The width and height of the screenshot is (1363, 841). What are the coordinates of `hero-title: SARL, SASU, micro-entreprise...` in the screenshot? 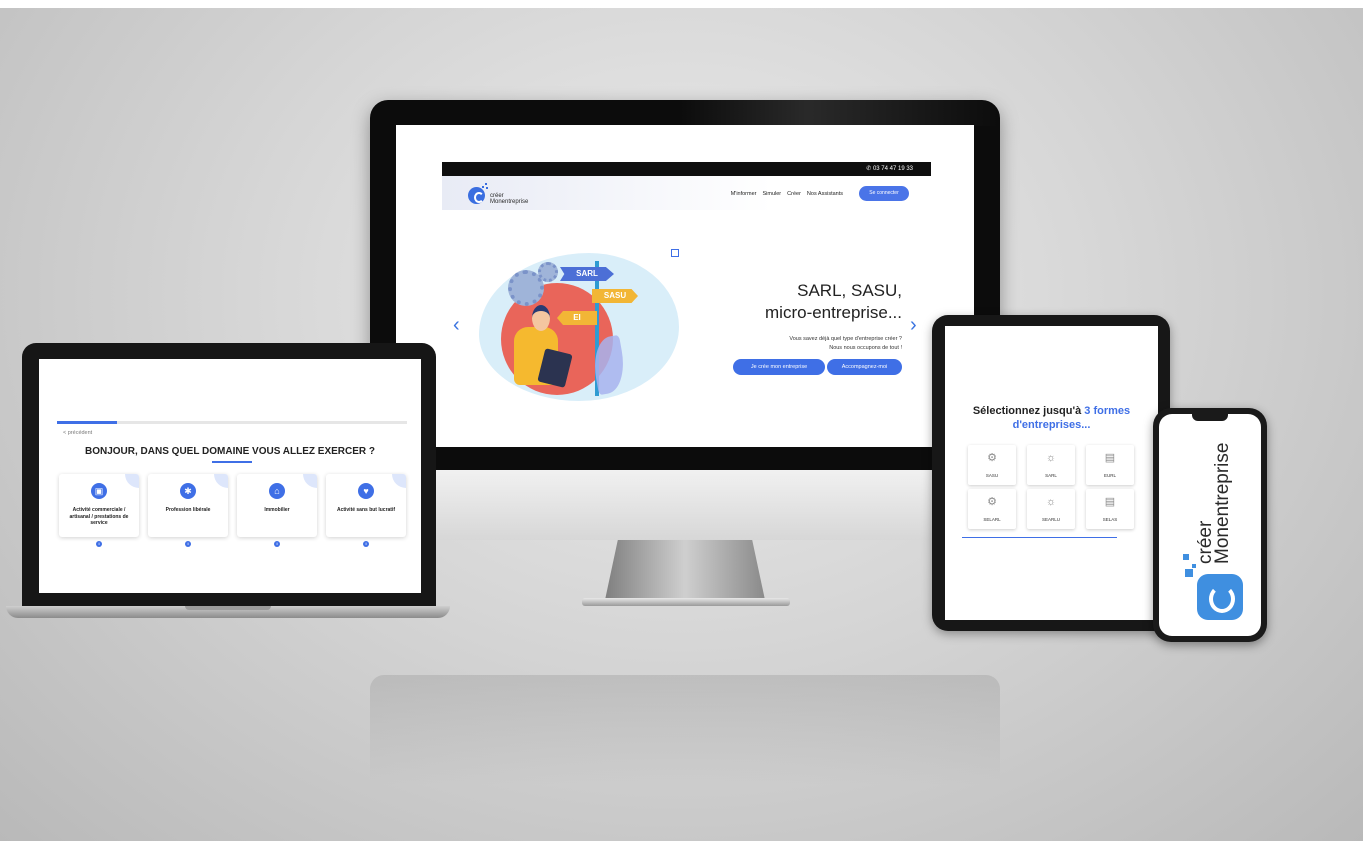 It's located at (833, 302).